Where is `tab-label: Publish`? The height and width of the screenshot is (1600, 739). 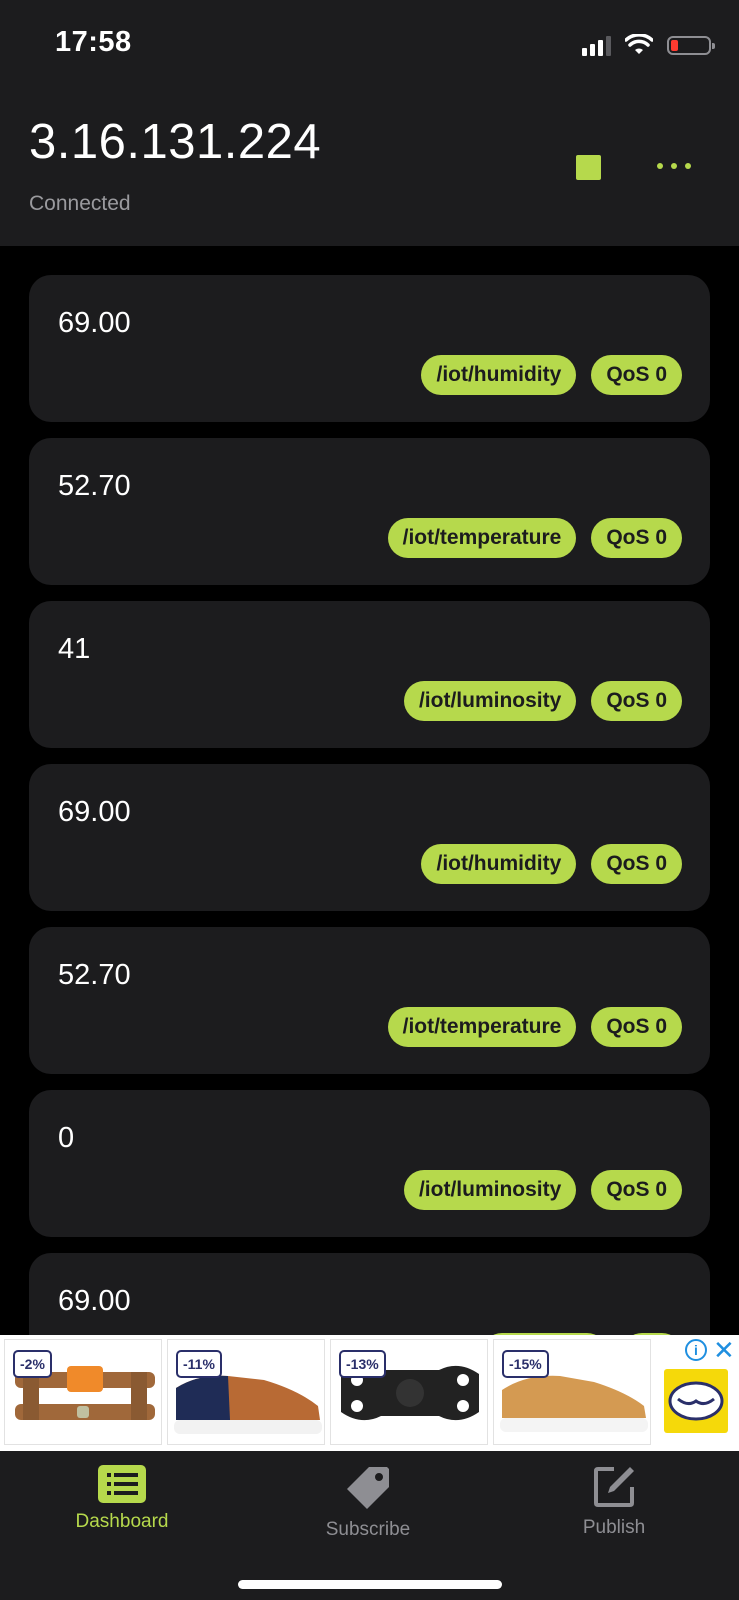
tab-label: Publish is located at coordinates (614, 1527).